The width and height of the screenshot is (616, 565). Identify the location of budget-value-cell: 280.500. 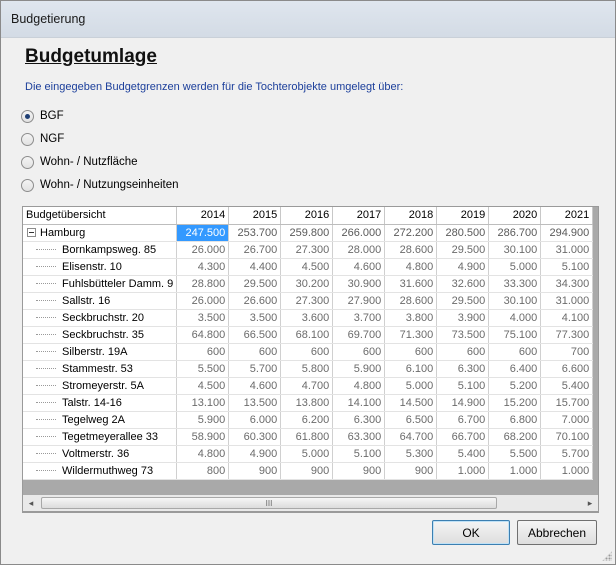
(463, 233).